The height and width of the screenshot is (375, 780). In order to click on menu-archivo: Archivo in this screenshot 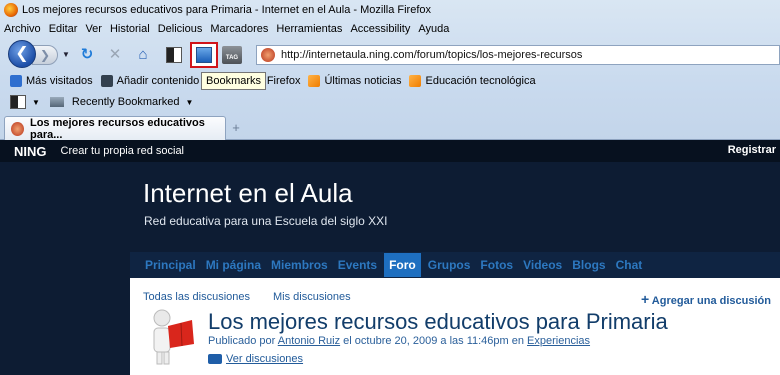, I will do `click(22, 29)`.